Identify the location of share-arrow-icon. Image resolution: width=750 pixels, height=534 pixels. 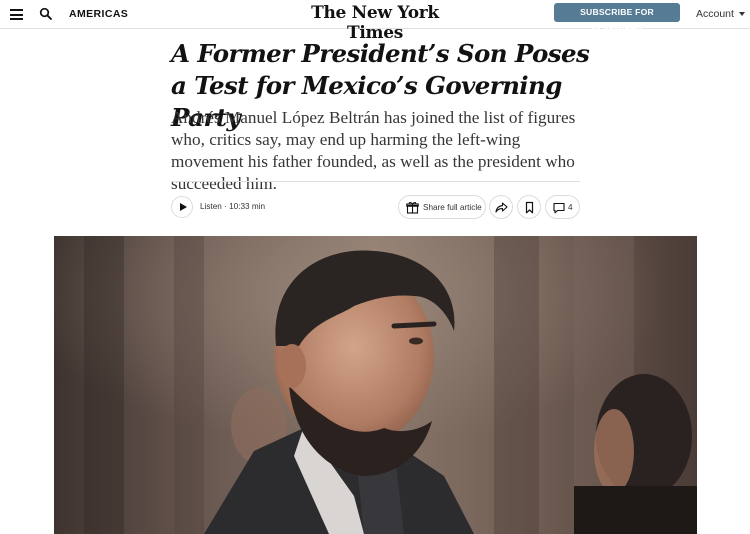
(501, 207).